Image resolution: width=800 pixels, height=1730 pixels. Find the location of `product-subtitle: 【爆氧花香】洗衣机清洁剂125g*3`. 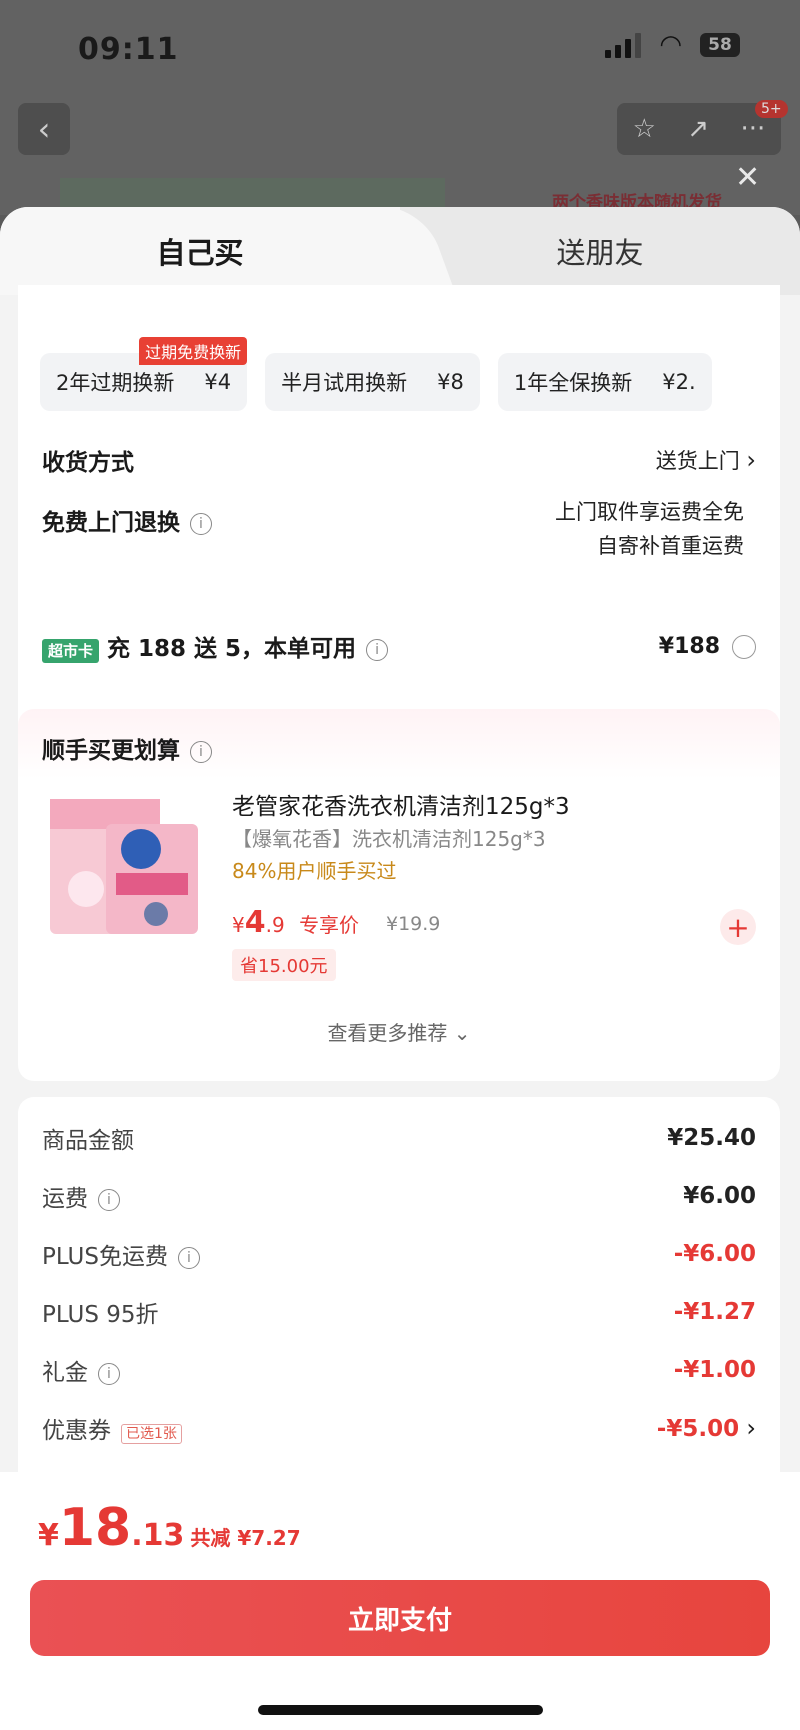

product-subtitle: 【爆氧花香】洗衣机清洁剂125g*3 is located at coordinates (389, 839).